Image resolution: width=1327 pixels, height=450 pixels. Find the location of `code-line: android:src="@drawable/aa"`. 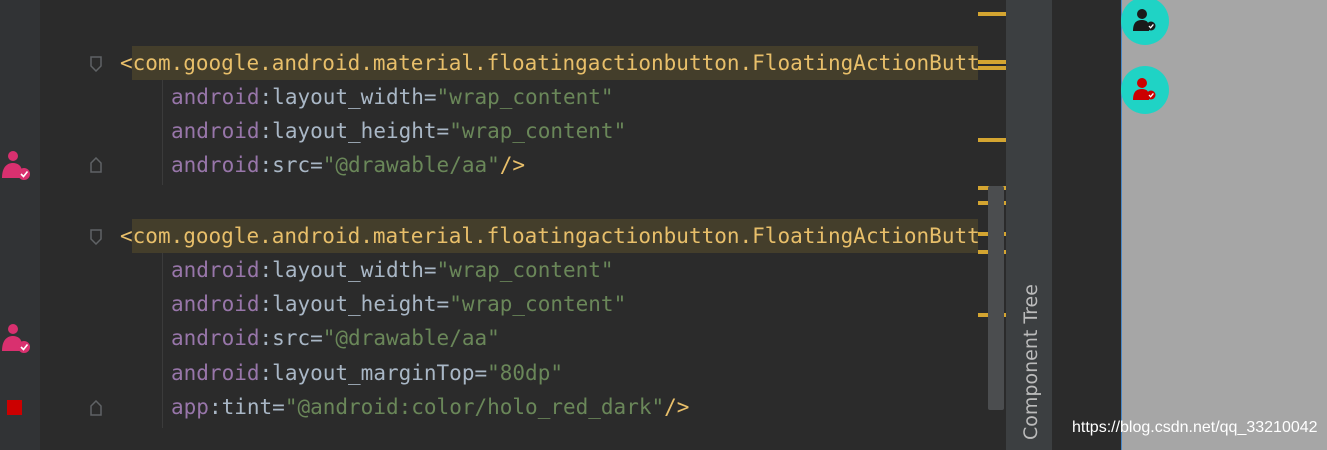

code-line: android:src="@drawable/aa" is located at coordinates (335, 338).